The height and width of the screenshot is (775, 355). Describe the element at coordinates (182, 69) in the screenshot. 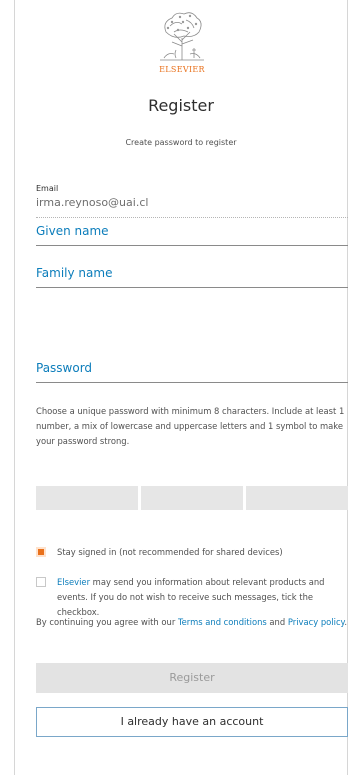

I see `logo-wordmark: ELSEVIER` at that location.